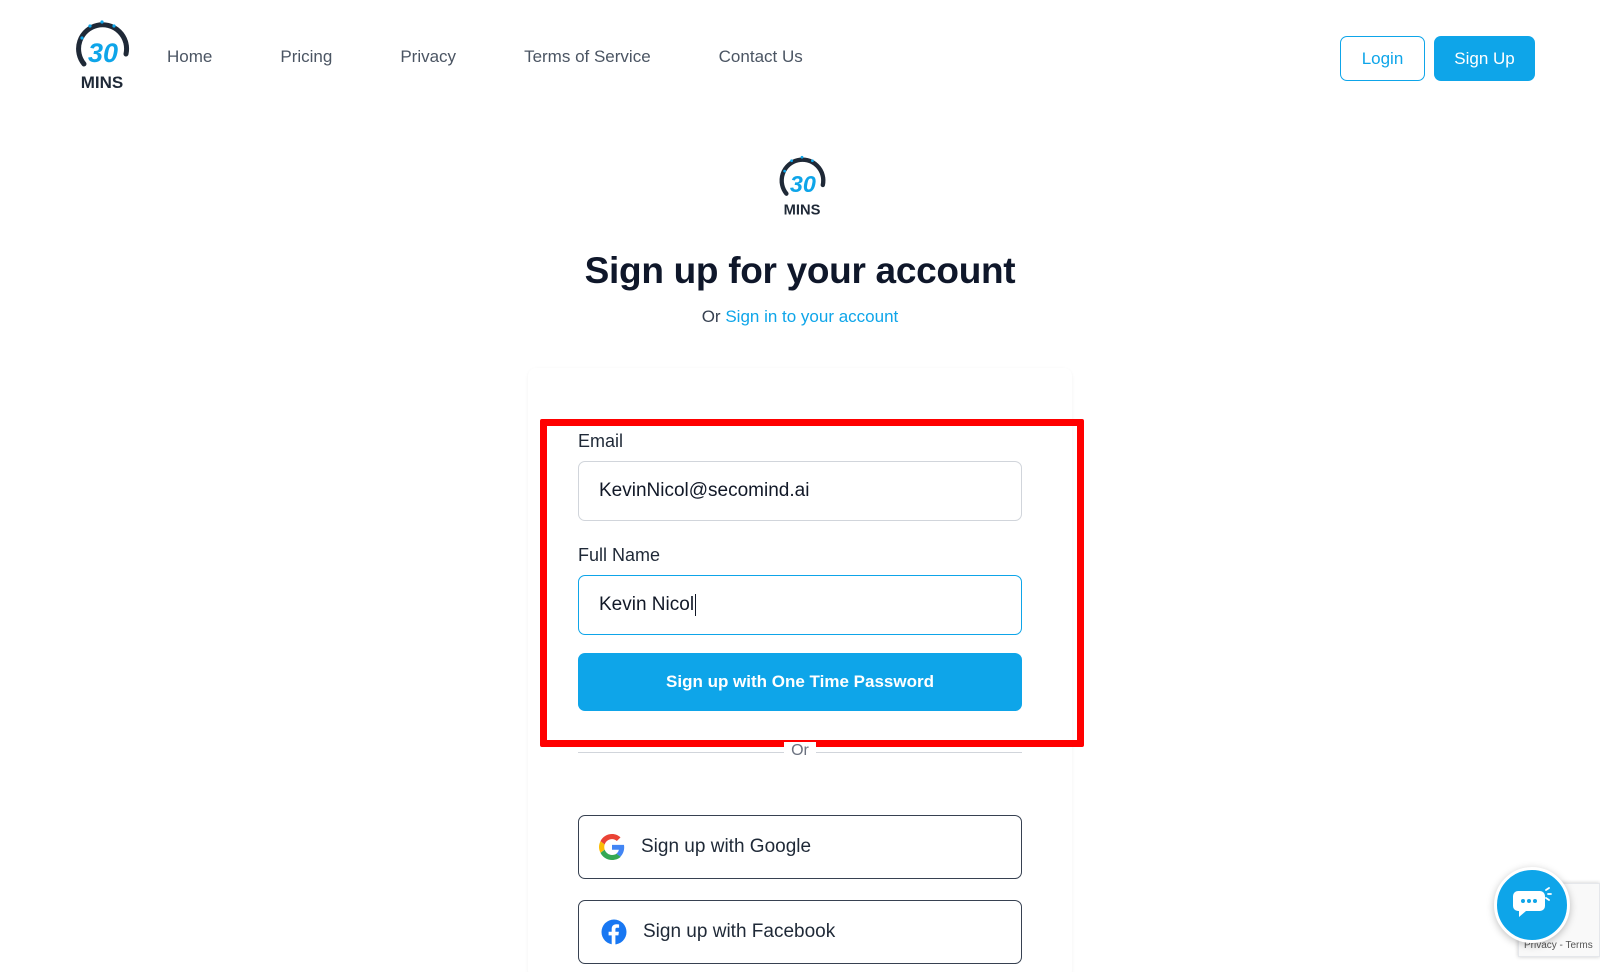  I want to click on divider-text: Or, so click(800, 751).